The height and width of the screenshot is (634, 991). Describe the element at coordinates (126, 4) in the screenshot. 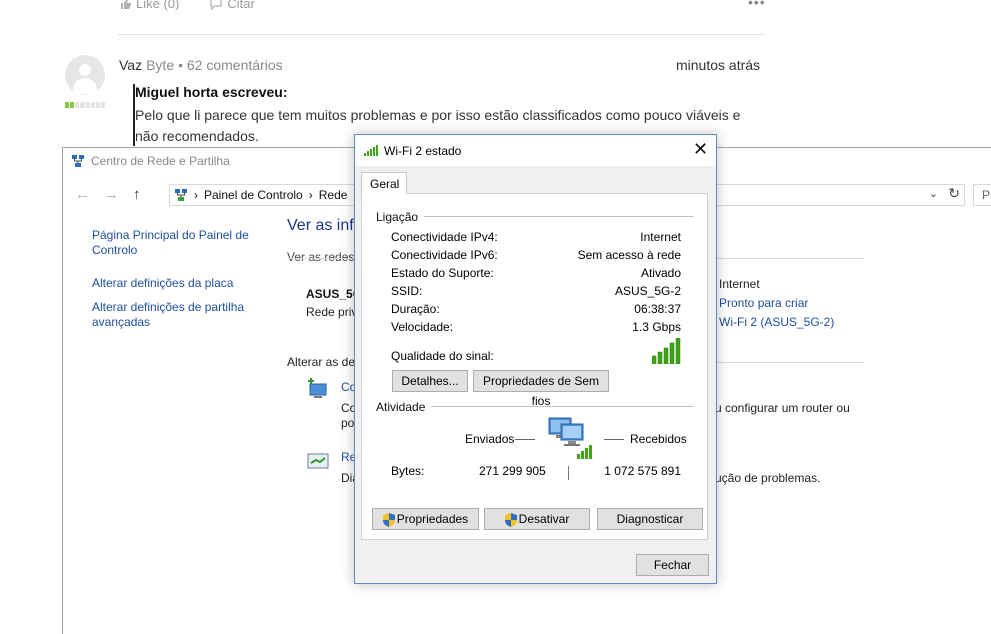

I see `thumbs-up-icon` at that location.